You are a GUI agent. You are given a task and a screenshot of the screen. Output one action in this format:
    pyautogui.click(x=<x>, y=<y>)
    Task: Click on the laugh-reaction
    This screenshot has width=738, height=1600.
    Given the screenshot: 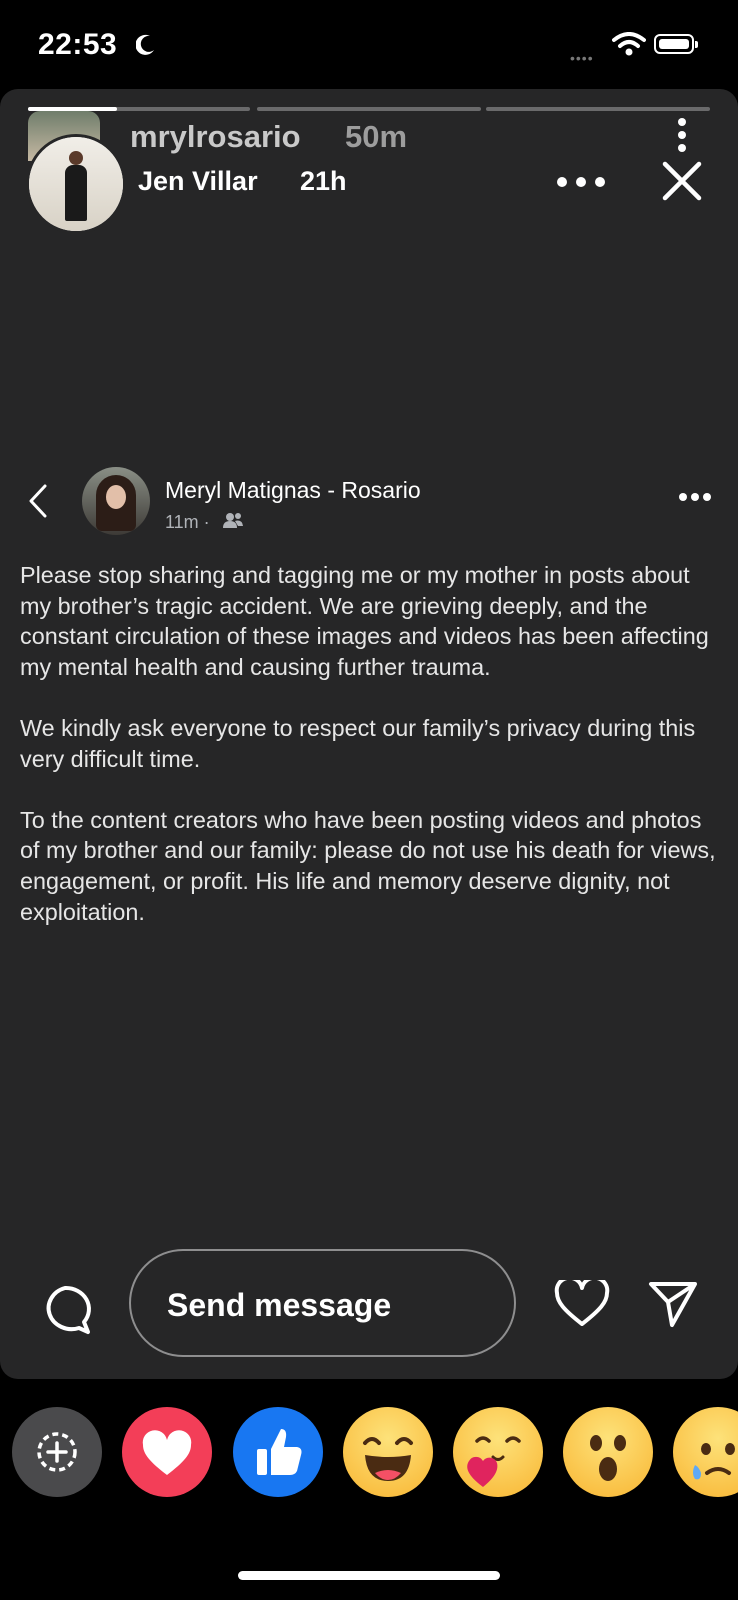 What is the action you would take?
    pyautogui.click(x=388, y=1452)
    